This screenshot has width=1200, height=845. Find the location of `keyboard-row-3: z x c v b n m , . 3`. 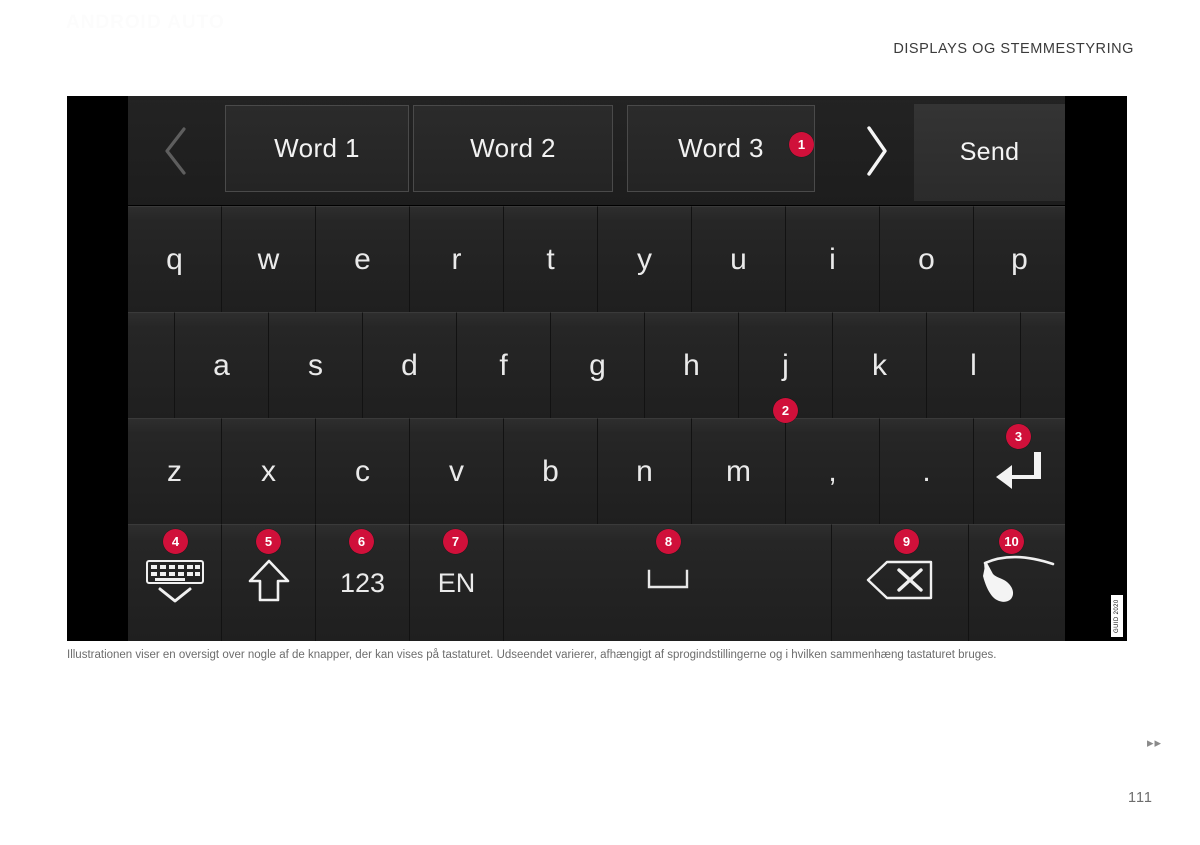

keyboard-row-3: z x c v b n m , . 3 is located at coordinates (596, 471).